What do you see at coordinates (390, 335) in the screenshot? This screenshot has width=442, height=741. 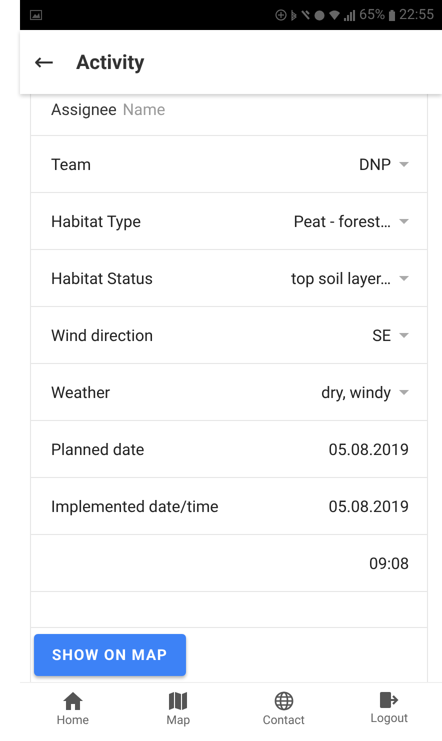 I see `dropdown: SE` at bounding box center [390, 335].